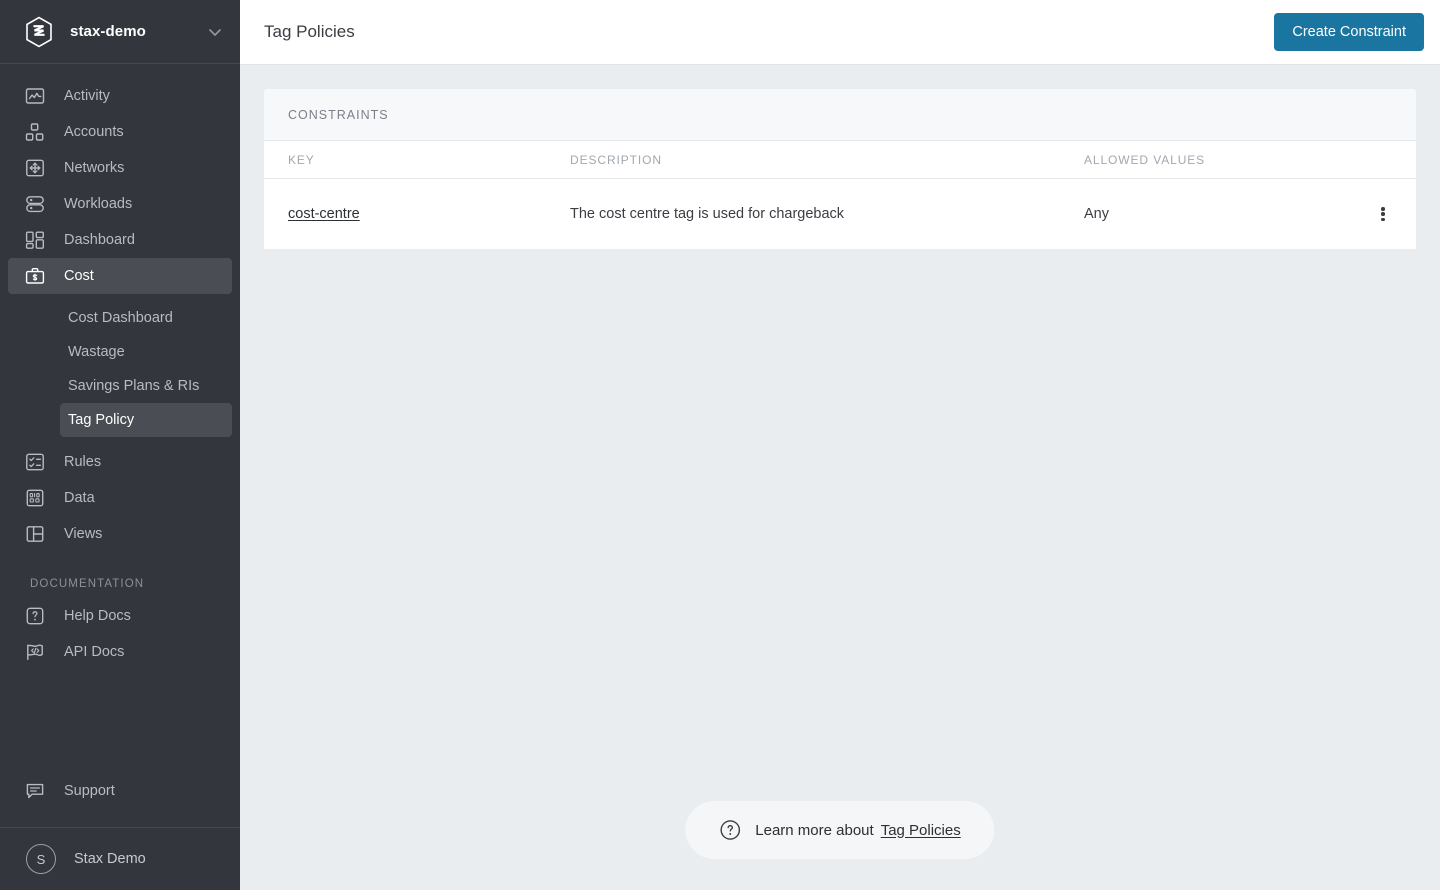 The width and height of the screenshot is (1440, 890). What do you see at coordinates (1229, 160) in the screenshot?
I see `column-header-allowed-values: ALLOWED VALUES` at bounding box center [1229, 160].